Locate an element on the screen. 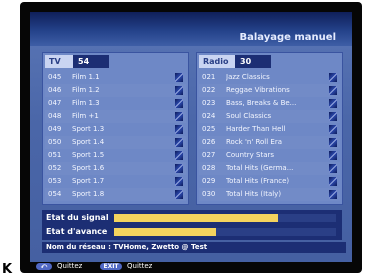 The image size is (367, 277). radio-channel-row: 029 Total Hits (France) is located at coordinates (269, 181).